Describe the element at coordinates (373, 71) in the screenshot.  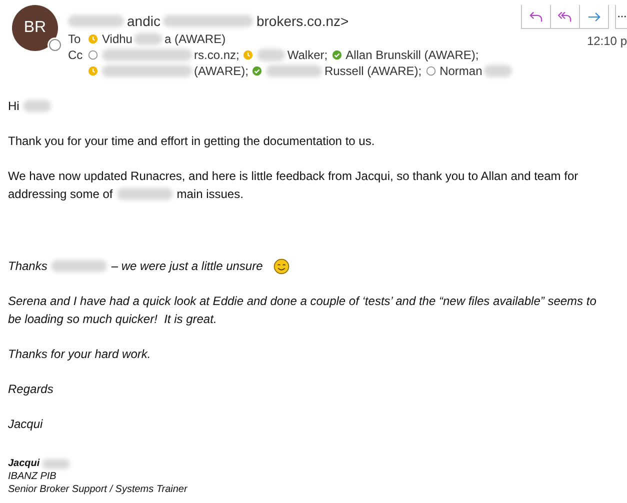
I see `recipient-name: Russell (AWARE);` at that location.